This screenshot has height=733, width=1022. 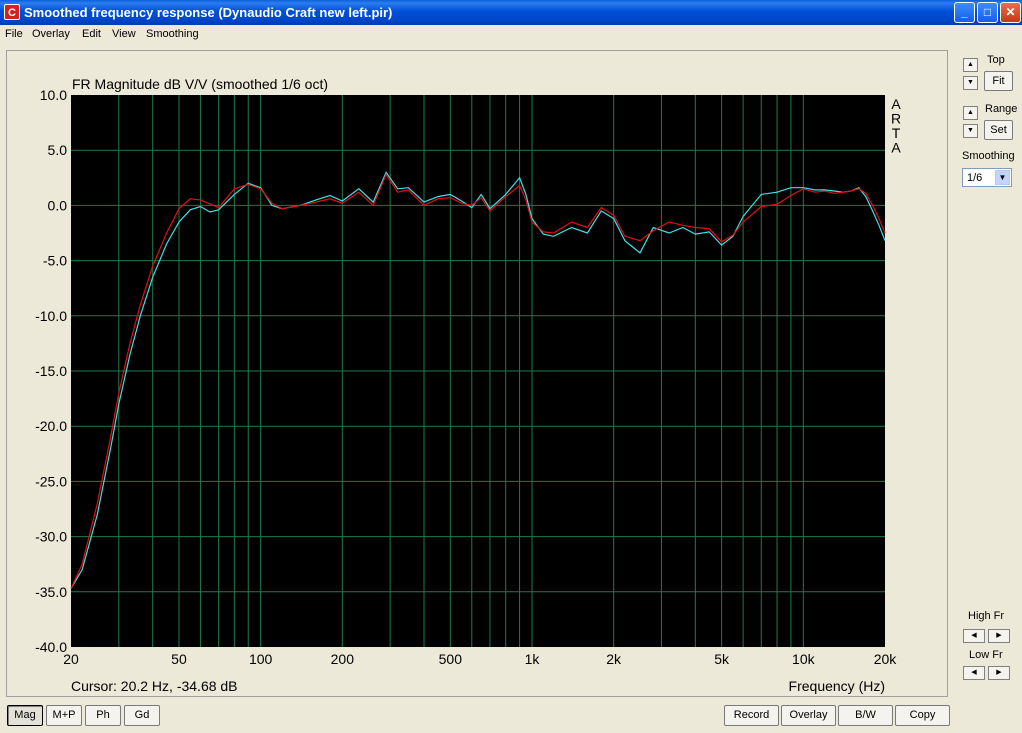 I want to click on menu-edit: Edit, so click(x=91, y=34).